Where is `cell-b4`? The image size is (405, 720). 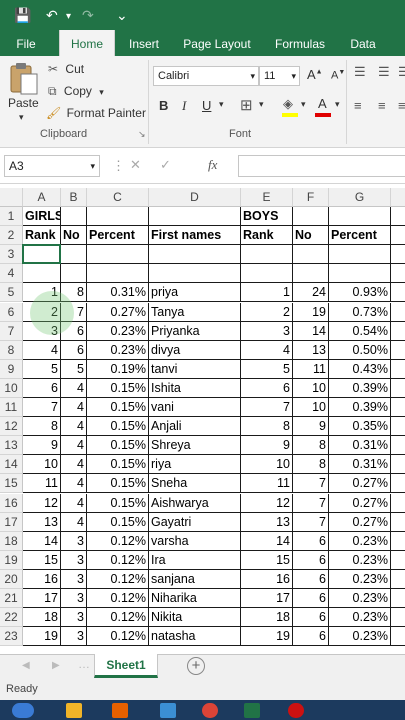
cell-b4 is located at coordinates (74, 274).